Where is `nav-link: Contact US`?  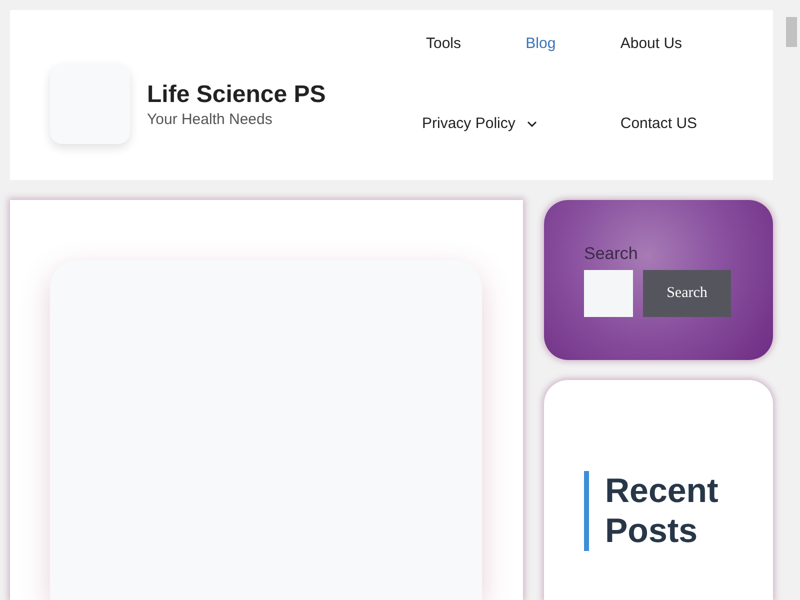 nav-link: Contact US is located at coordinates (665, 124).